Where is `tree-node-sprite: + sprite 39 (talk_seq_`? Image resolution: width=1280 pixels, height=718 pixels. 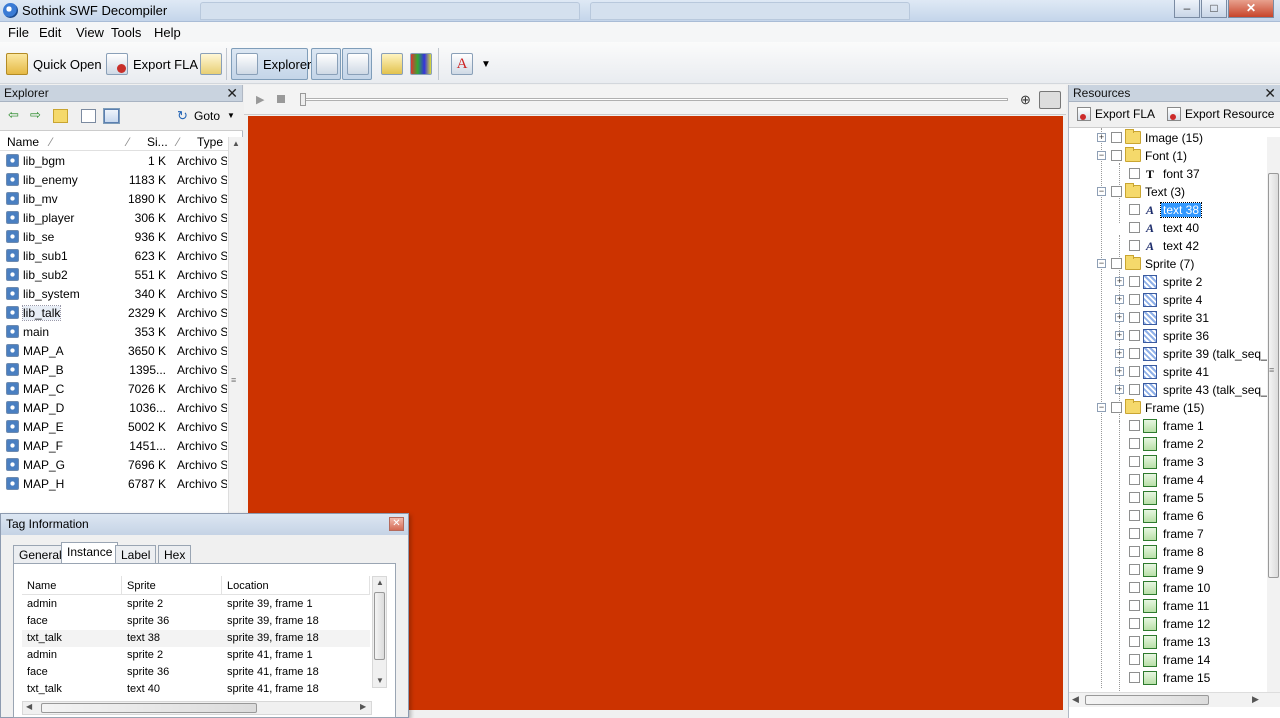
tree-node-sprite: + sprite 39 (talk_seq_ is located at coordinates (1168, 354).